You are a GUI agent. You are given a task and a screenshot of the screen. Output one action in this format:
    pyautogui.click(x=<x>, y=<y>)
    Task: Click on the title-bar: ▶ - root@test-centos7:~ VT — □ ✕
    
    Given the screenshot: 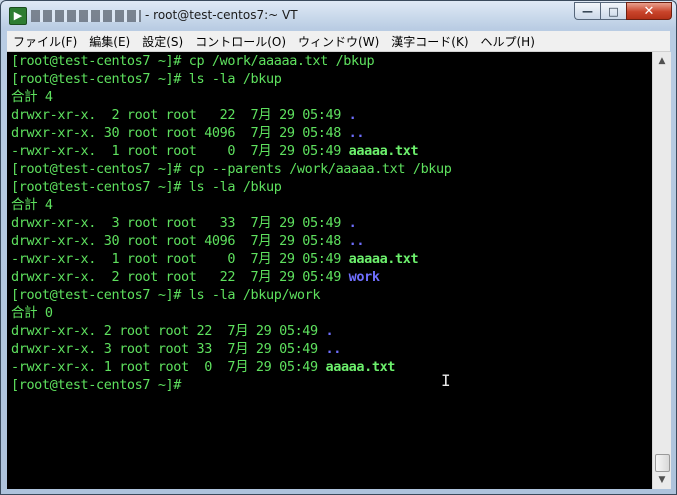 What is the action you would take?
    pyautogui.click(x=339, y=16)
    